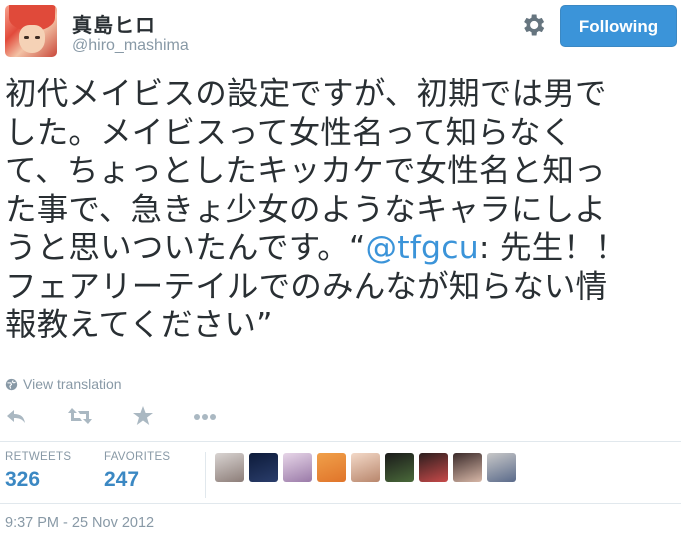 This screenshot has height=535, width=681. What do you see at coordinates (130, 46) in the screenshot?
I see `user-handle: @hiro_mashima` at bounding box center [130, 46].